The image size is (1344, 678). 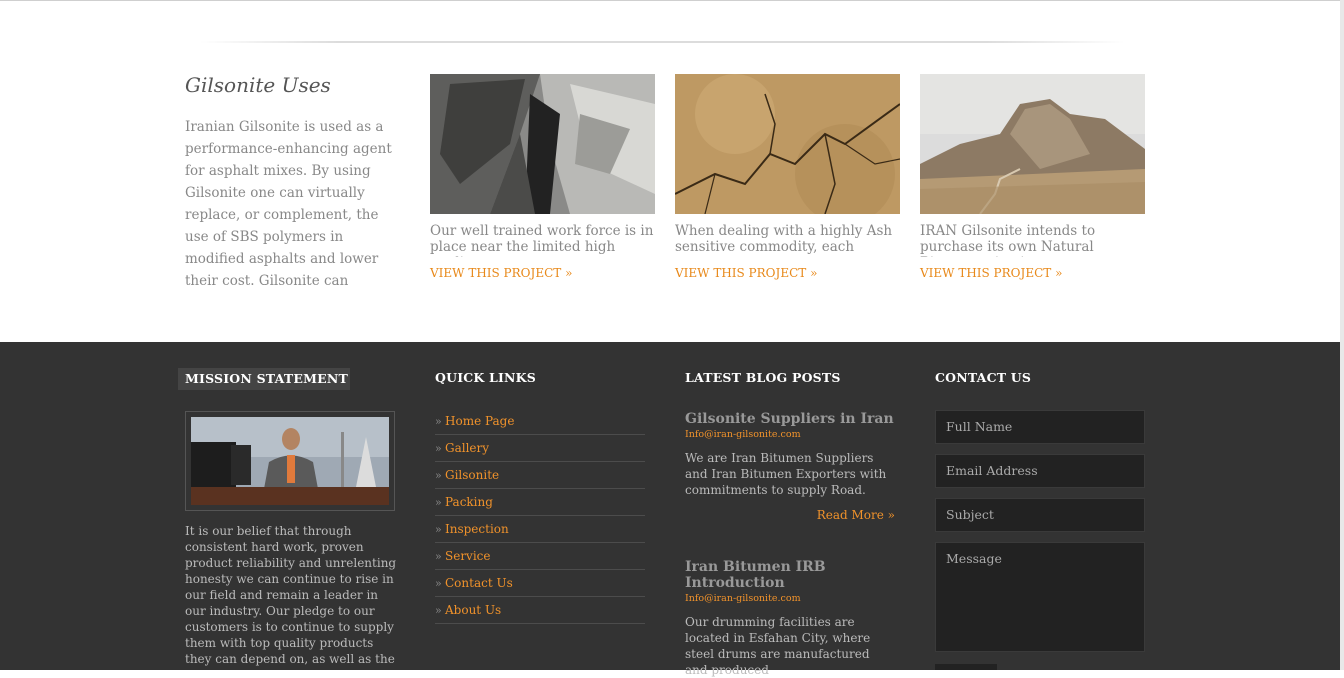 What do you see at coordinates (1032, 144) in the screenshot?
I see `desert-hill-image` at bounding box center [1032, 144].